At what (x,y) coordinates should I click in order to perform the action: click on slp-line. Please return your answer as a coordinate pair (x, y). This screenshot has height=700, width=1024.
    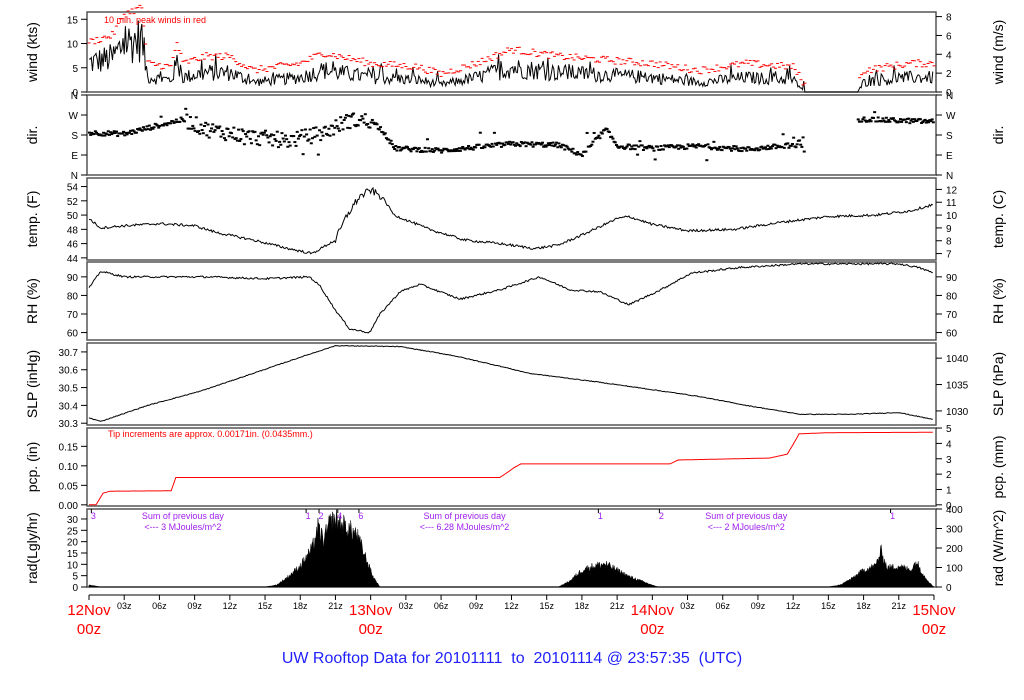
    Looking at the image, I should click on (510, 383).